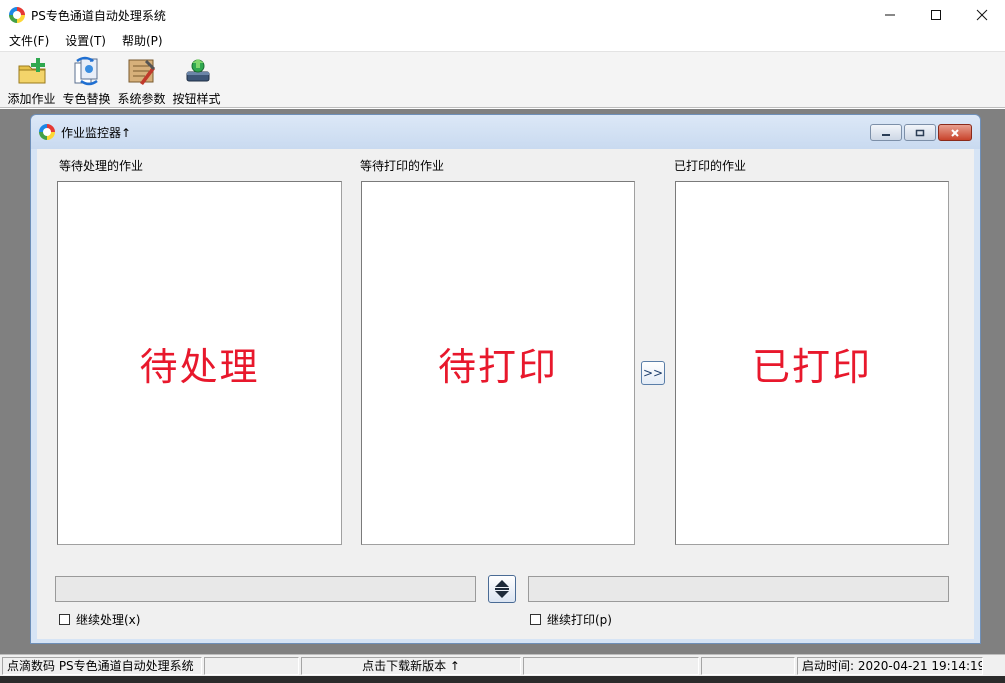 The width and height of the screenshot is (1005, 683). I want to click on printed-overlay-text: 已打印, so click(811, 366).